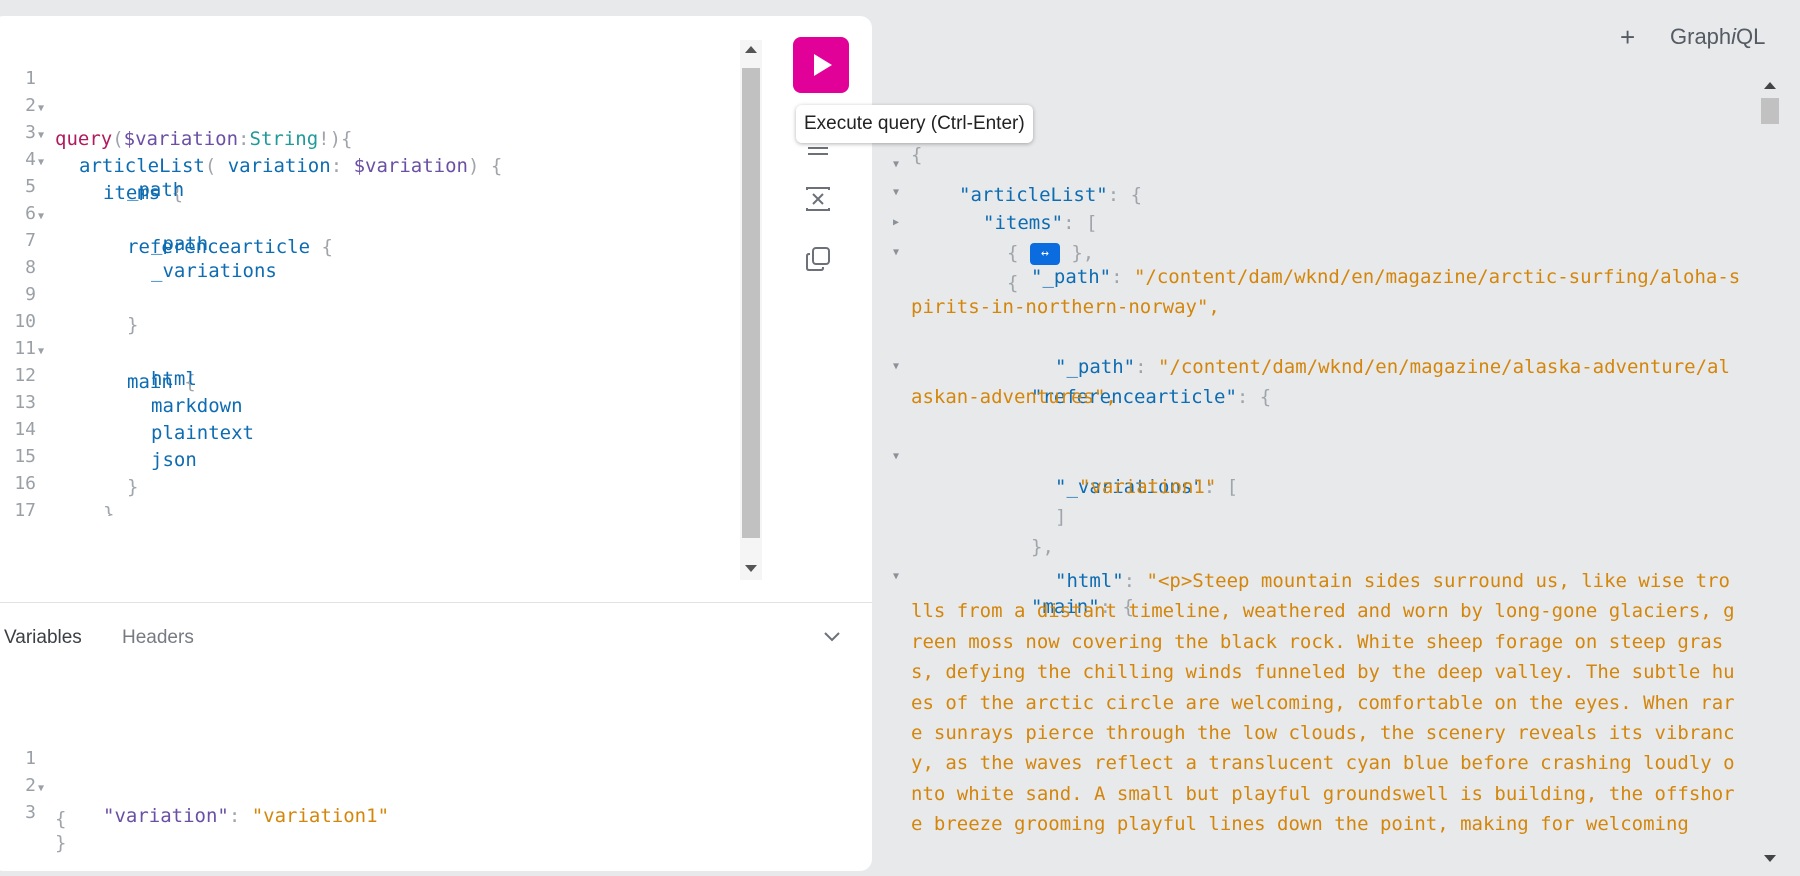  Describe the element at coordinates (1061, 517) in the screenshot. I see `punct-token: ]` at that location.